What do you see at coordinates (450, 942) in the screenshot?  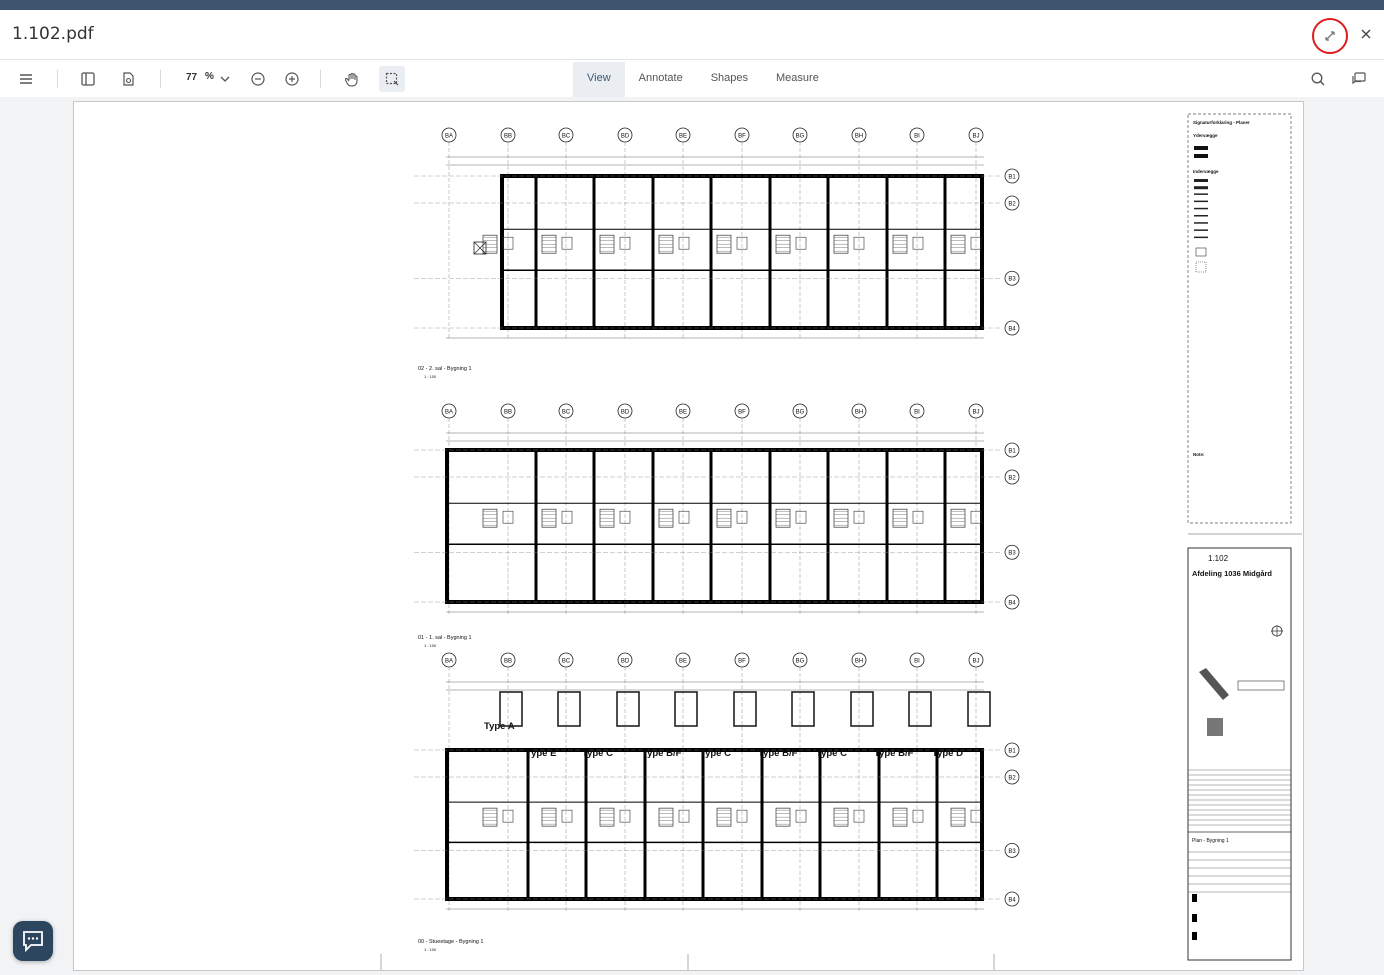 I see `plan-caption: 00 - Stueetage - Bygning 1` at bounding box center [450, 942].